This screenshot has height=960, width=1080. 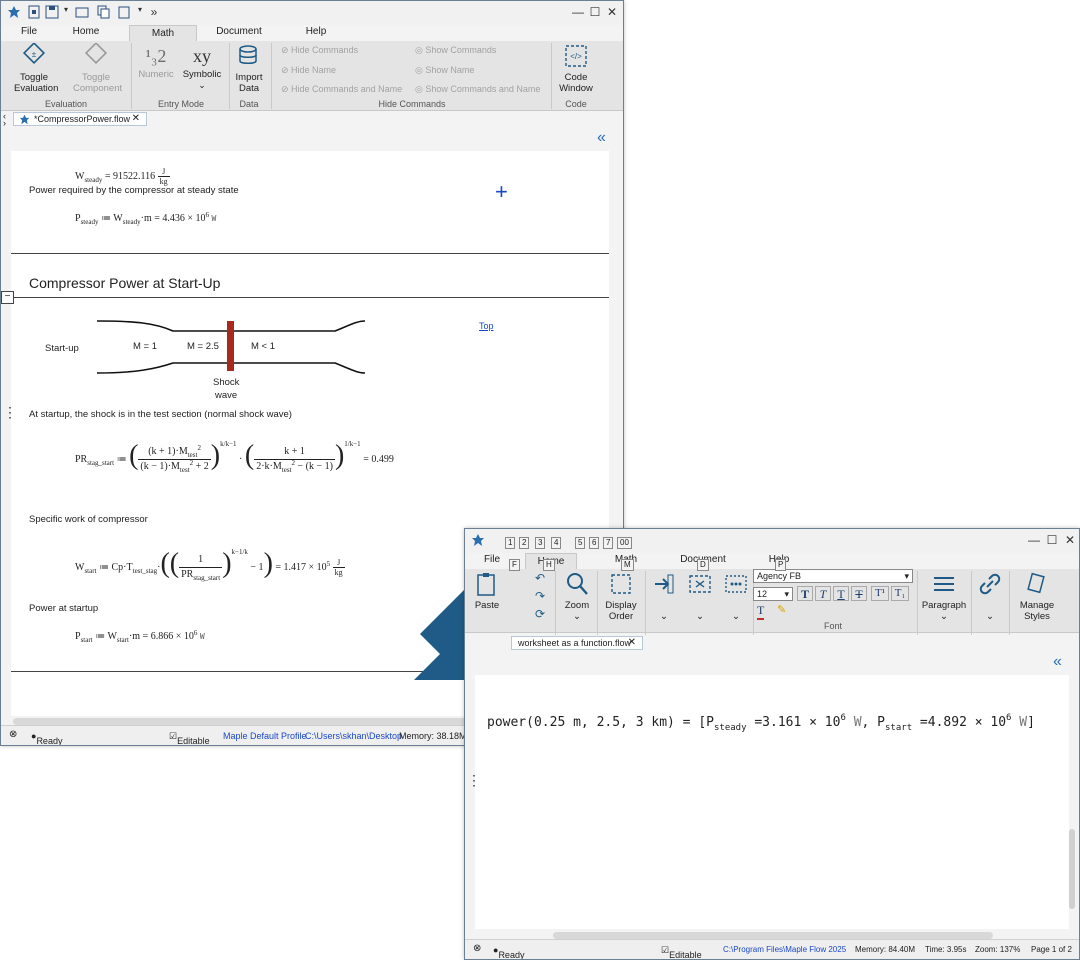 I want to click on code-window-button: </> Code Window, so click(x=576, y=68).